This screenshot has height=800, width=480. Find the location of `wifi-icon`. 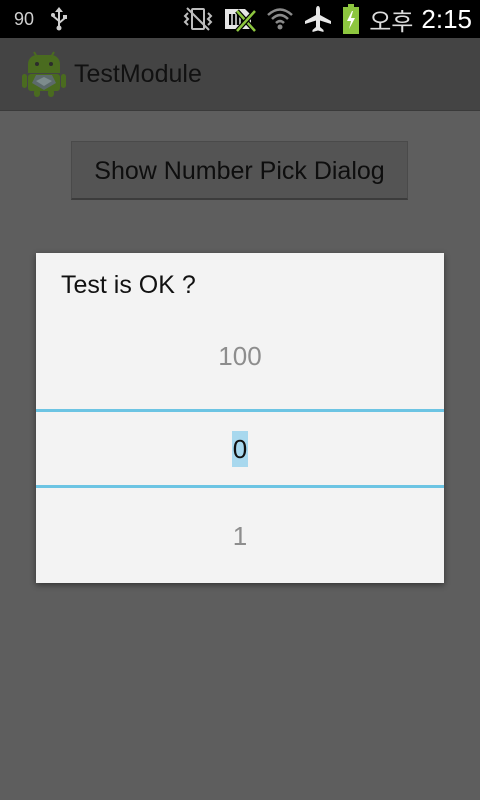

wifi-icon is located at coordinates (280, 19).